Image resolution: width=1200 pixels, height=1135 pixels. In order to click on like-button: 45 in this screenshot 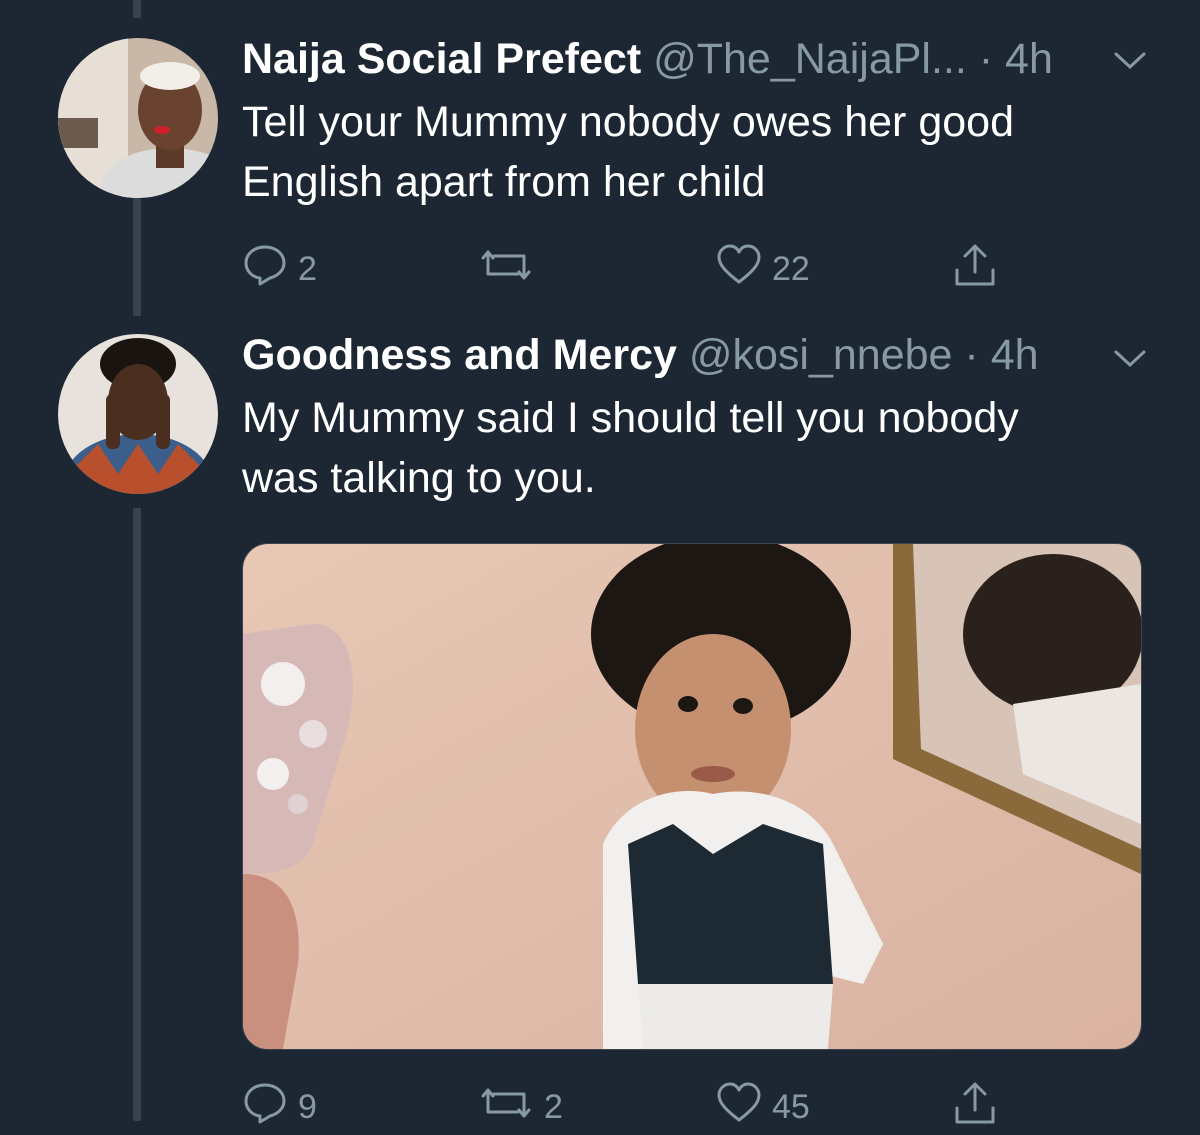, I will do `click(763, 1107)`.